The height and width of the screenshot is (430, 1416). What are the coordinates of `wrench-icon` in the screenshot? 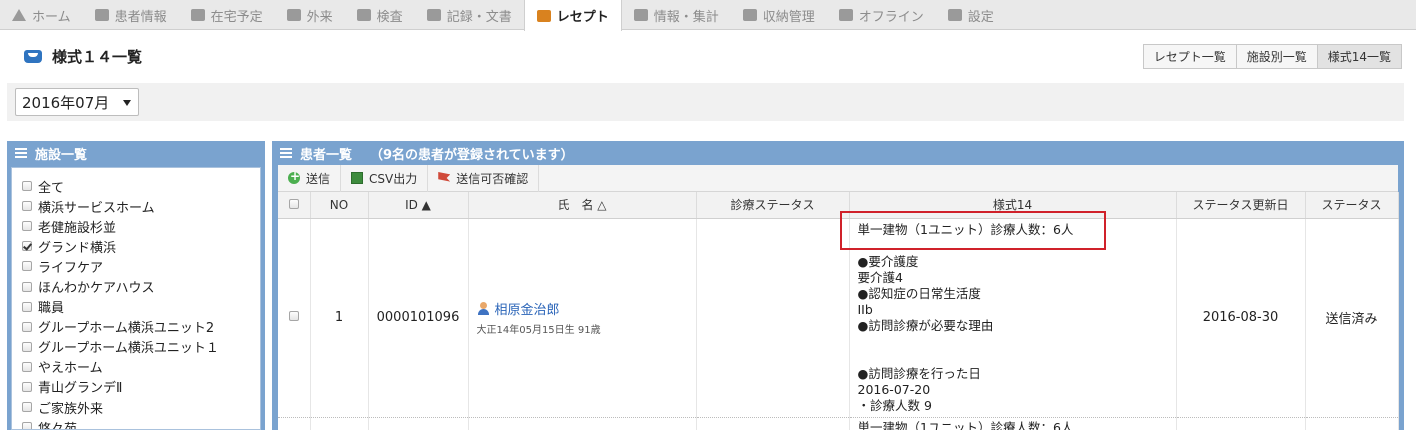 It's located at (101, 15).